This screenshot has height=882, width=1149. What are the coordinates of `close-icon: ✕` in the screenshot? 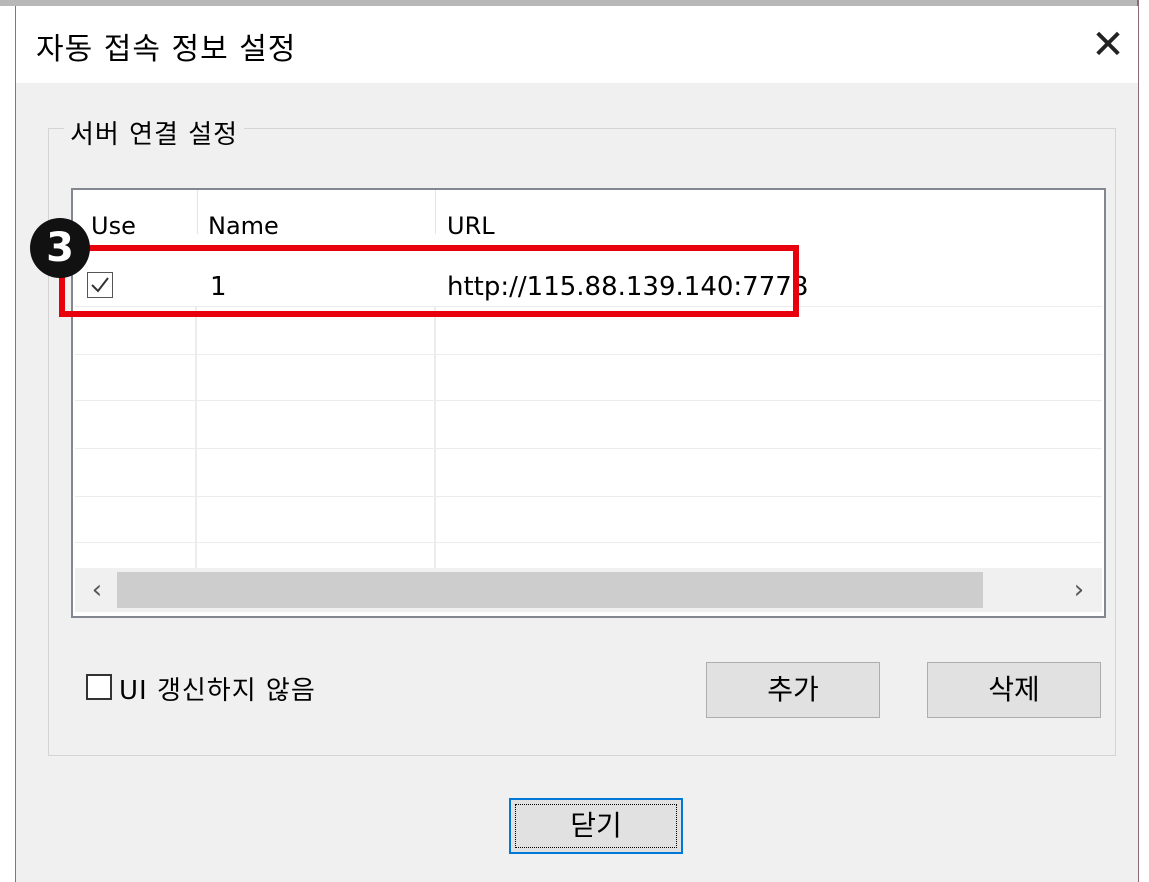 It's located at (1108, 45).